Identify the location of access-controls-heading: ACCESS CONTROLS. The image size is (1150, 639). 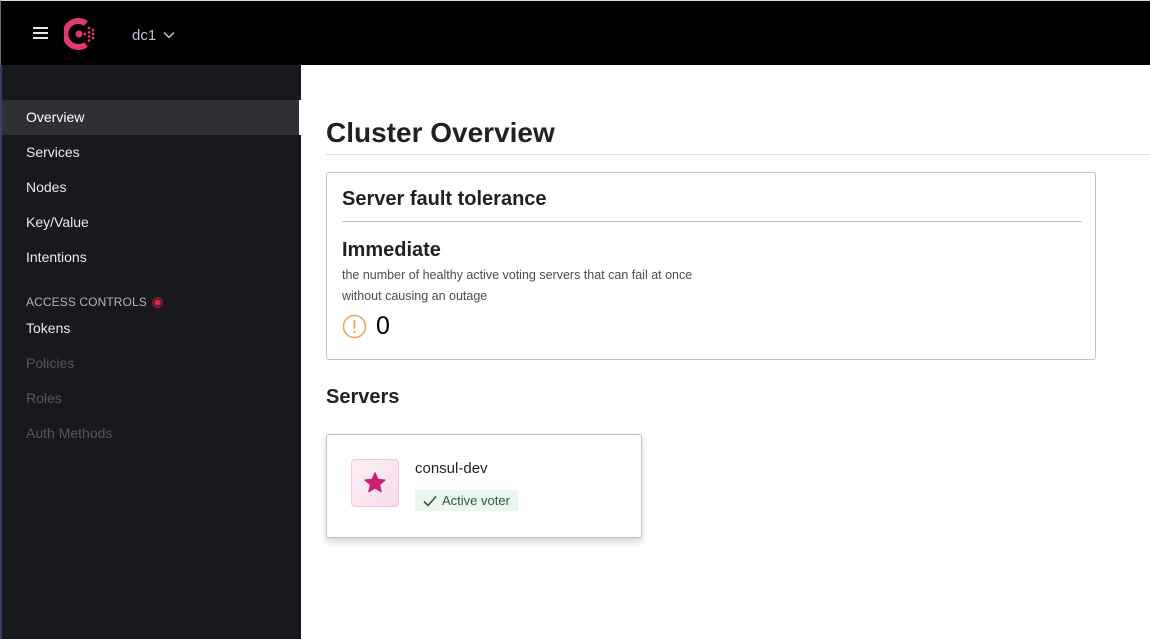
(94, 302).